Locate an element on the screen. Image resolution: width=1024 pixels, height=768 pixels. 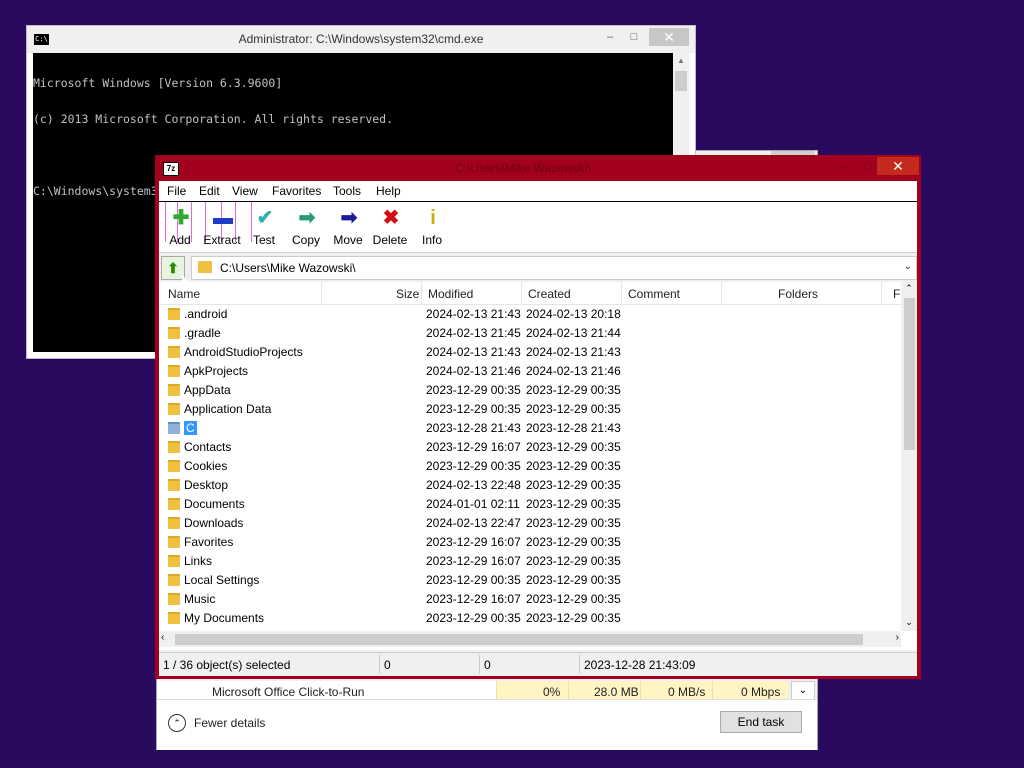
file-modified: 2024-01-01 02:11 is located at coordinates (473, 504).